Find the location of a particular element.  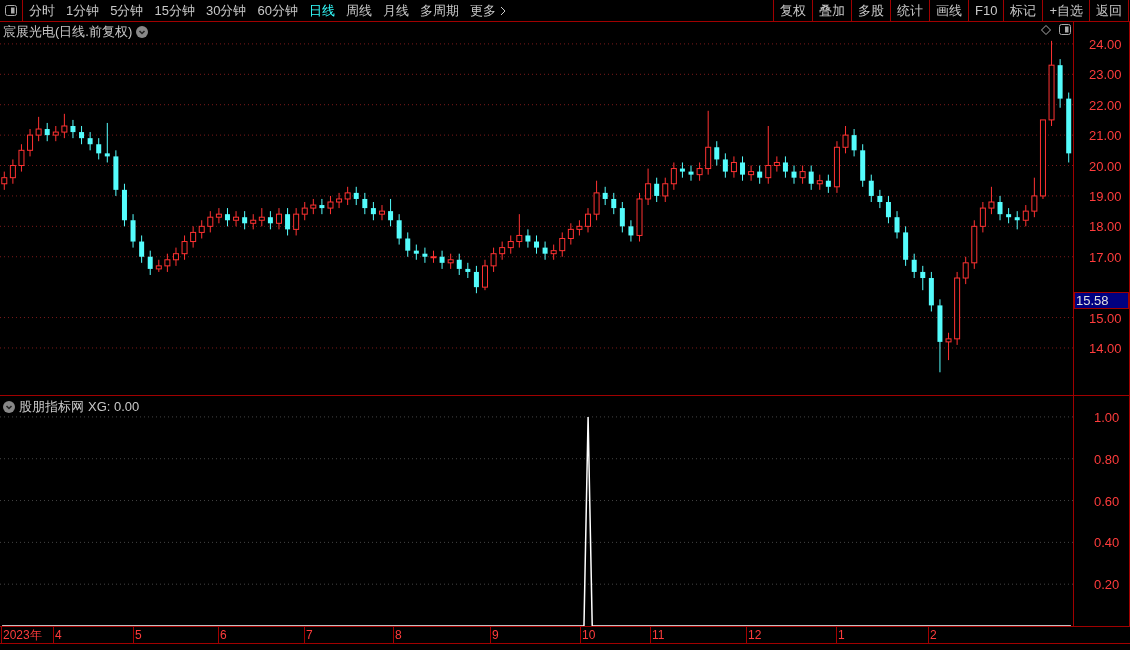

price-axis-label: 18.00 is located at coordinates (1105, 227).